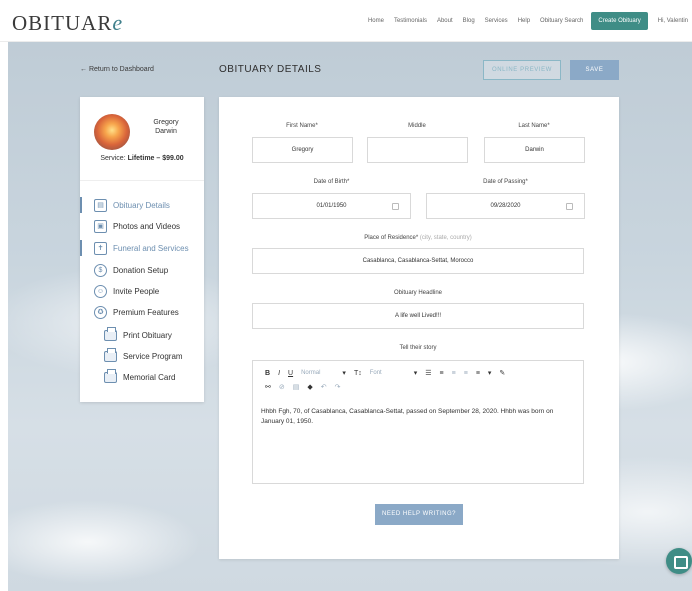  What do you see at coordinates (136, 291) in the screenshot?
I see `sidebar-item-label: Invite People` at bounding box center [136, 291].